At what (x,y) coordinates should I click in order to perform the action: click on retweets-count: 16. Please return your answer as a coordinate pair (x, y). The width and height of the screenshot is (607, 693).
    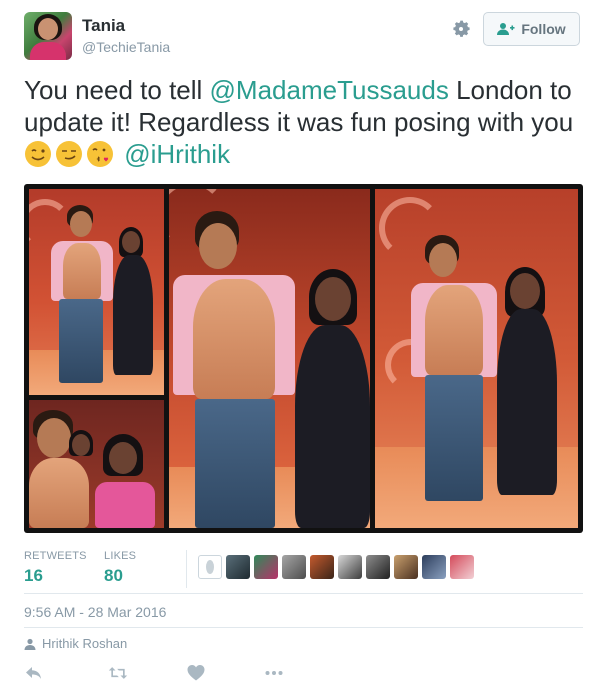
    Looking at the image, I should click on (33, 576).